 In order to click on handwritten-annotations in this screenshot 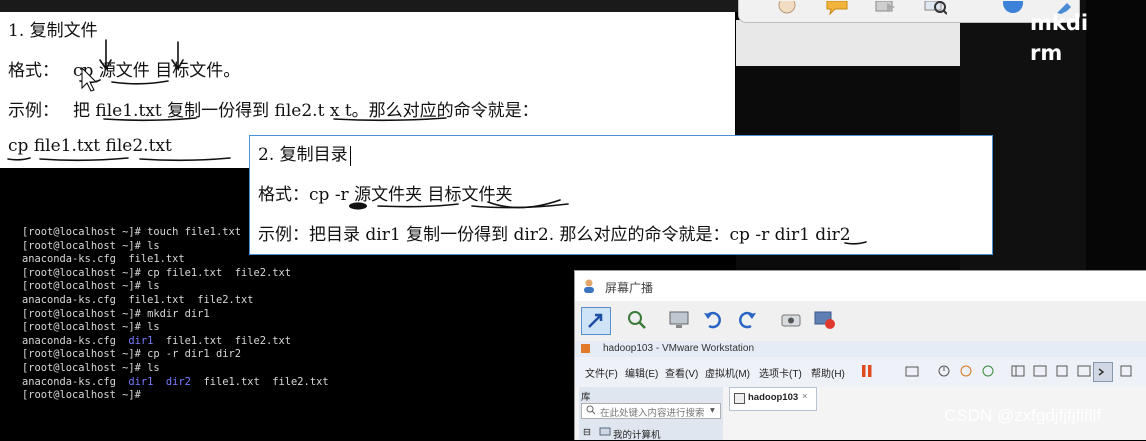, I will do `click(608, 222)`.